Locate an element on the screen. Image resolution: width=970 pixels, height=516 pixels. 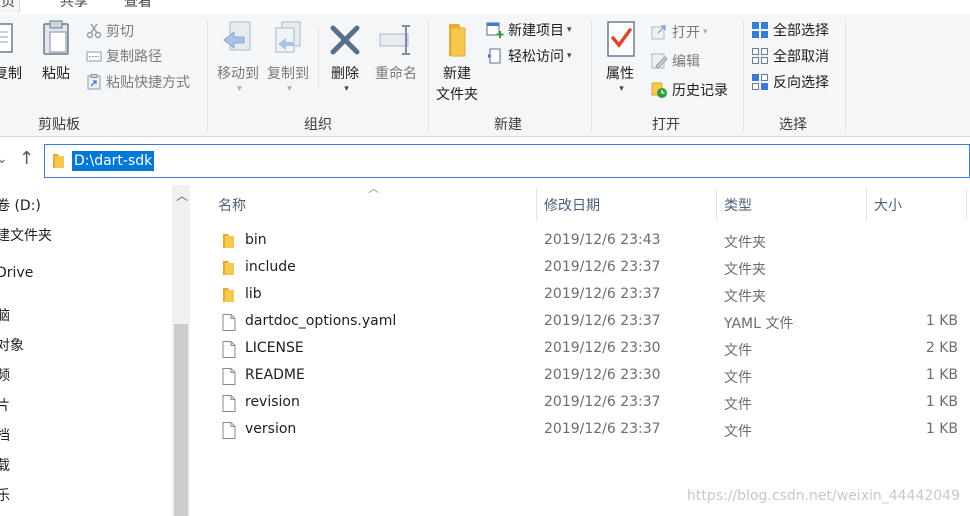
edit-label: 编辑 is located at coordinates (686, 62).